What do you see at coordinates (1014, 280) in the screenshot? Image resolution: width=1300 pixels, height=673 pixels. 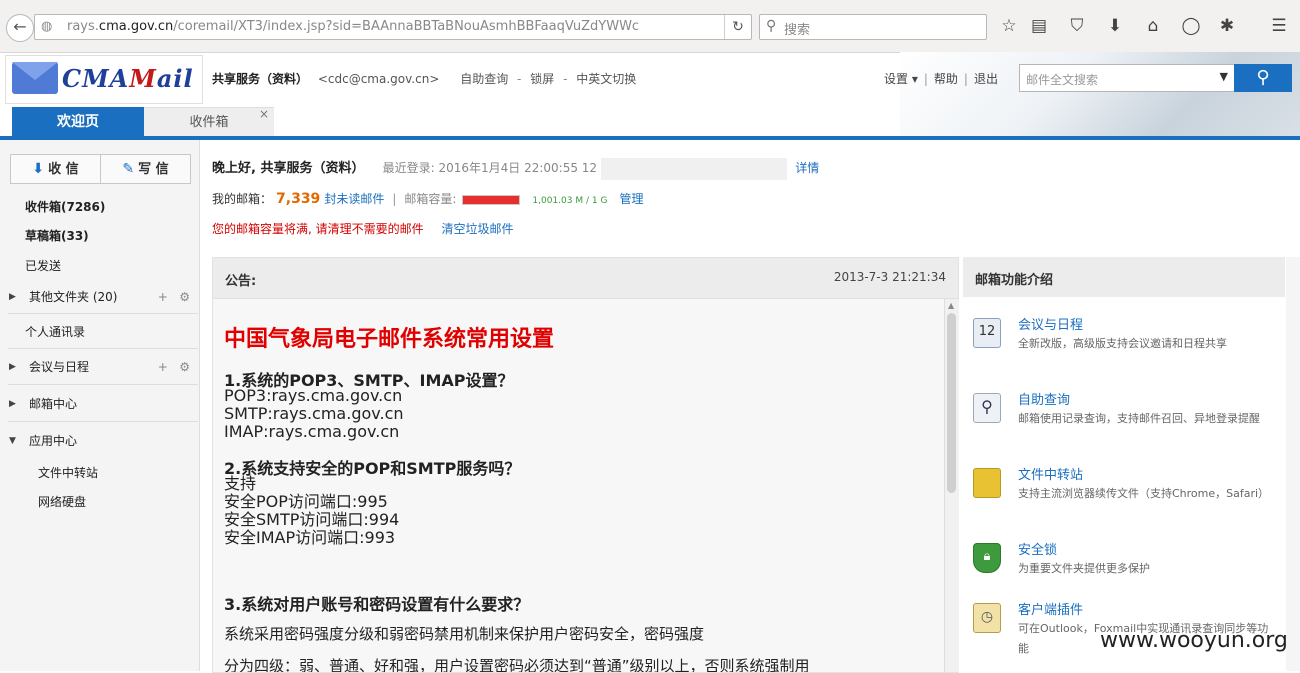 I see `features-title: 邮箱功能介绍` at bounding box center [1014, 280].